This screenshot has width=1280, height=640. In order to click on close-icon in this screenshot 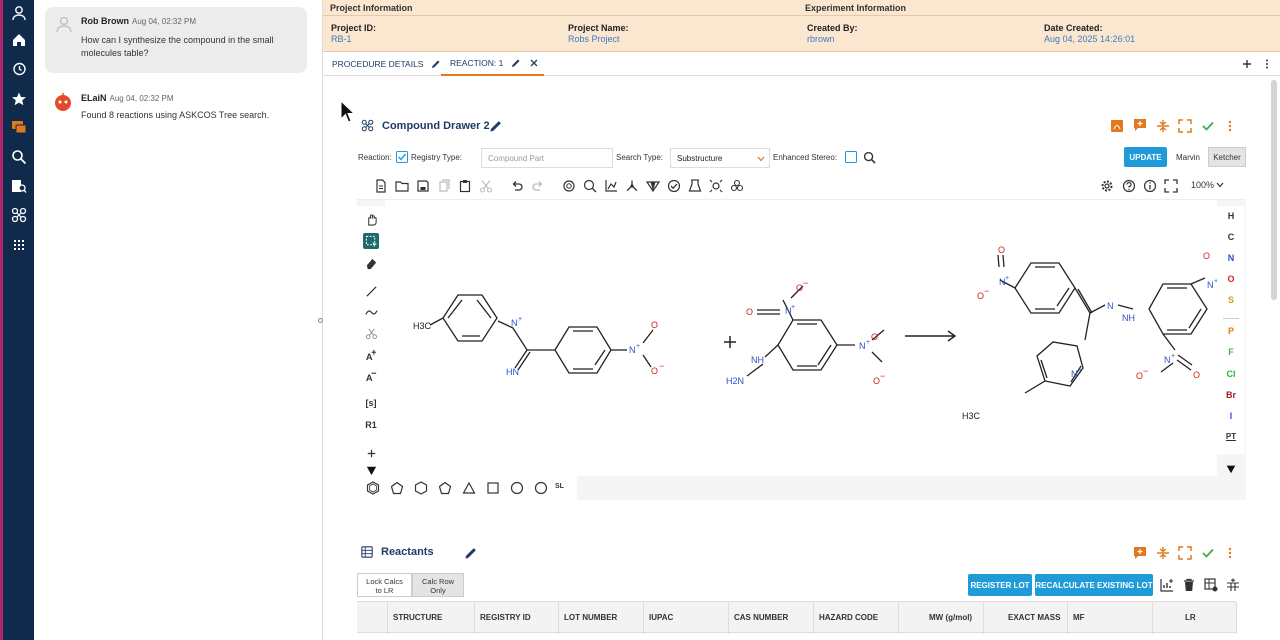, I will do `click(534, 63)`.